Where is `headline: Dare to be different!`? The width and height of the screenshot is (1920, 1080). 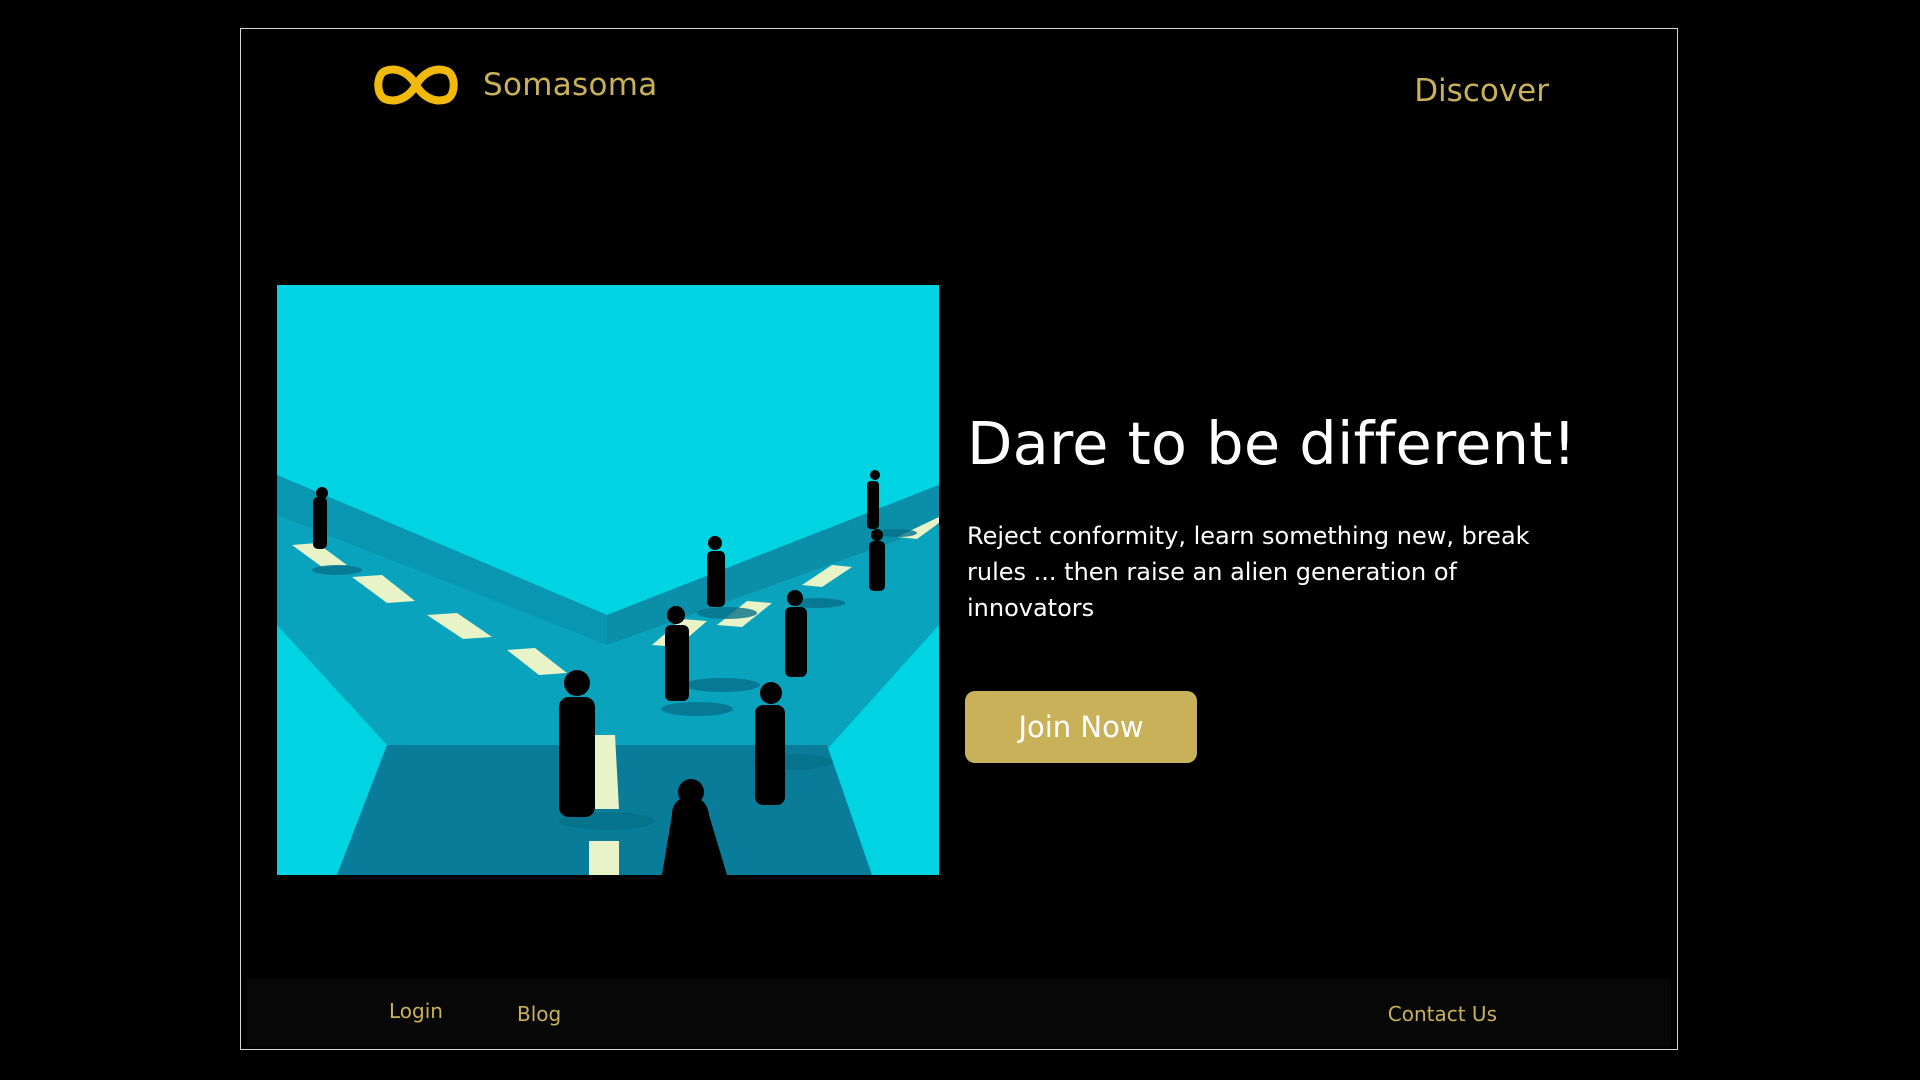 headline: Dare to be different! is located at coordinates (1272, 443).